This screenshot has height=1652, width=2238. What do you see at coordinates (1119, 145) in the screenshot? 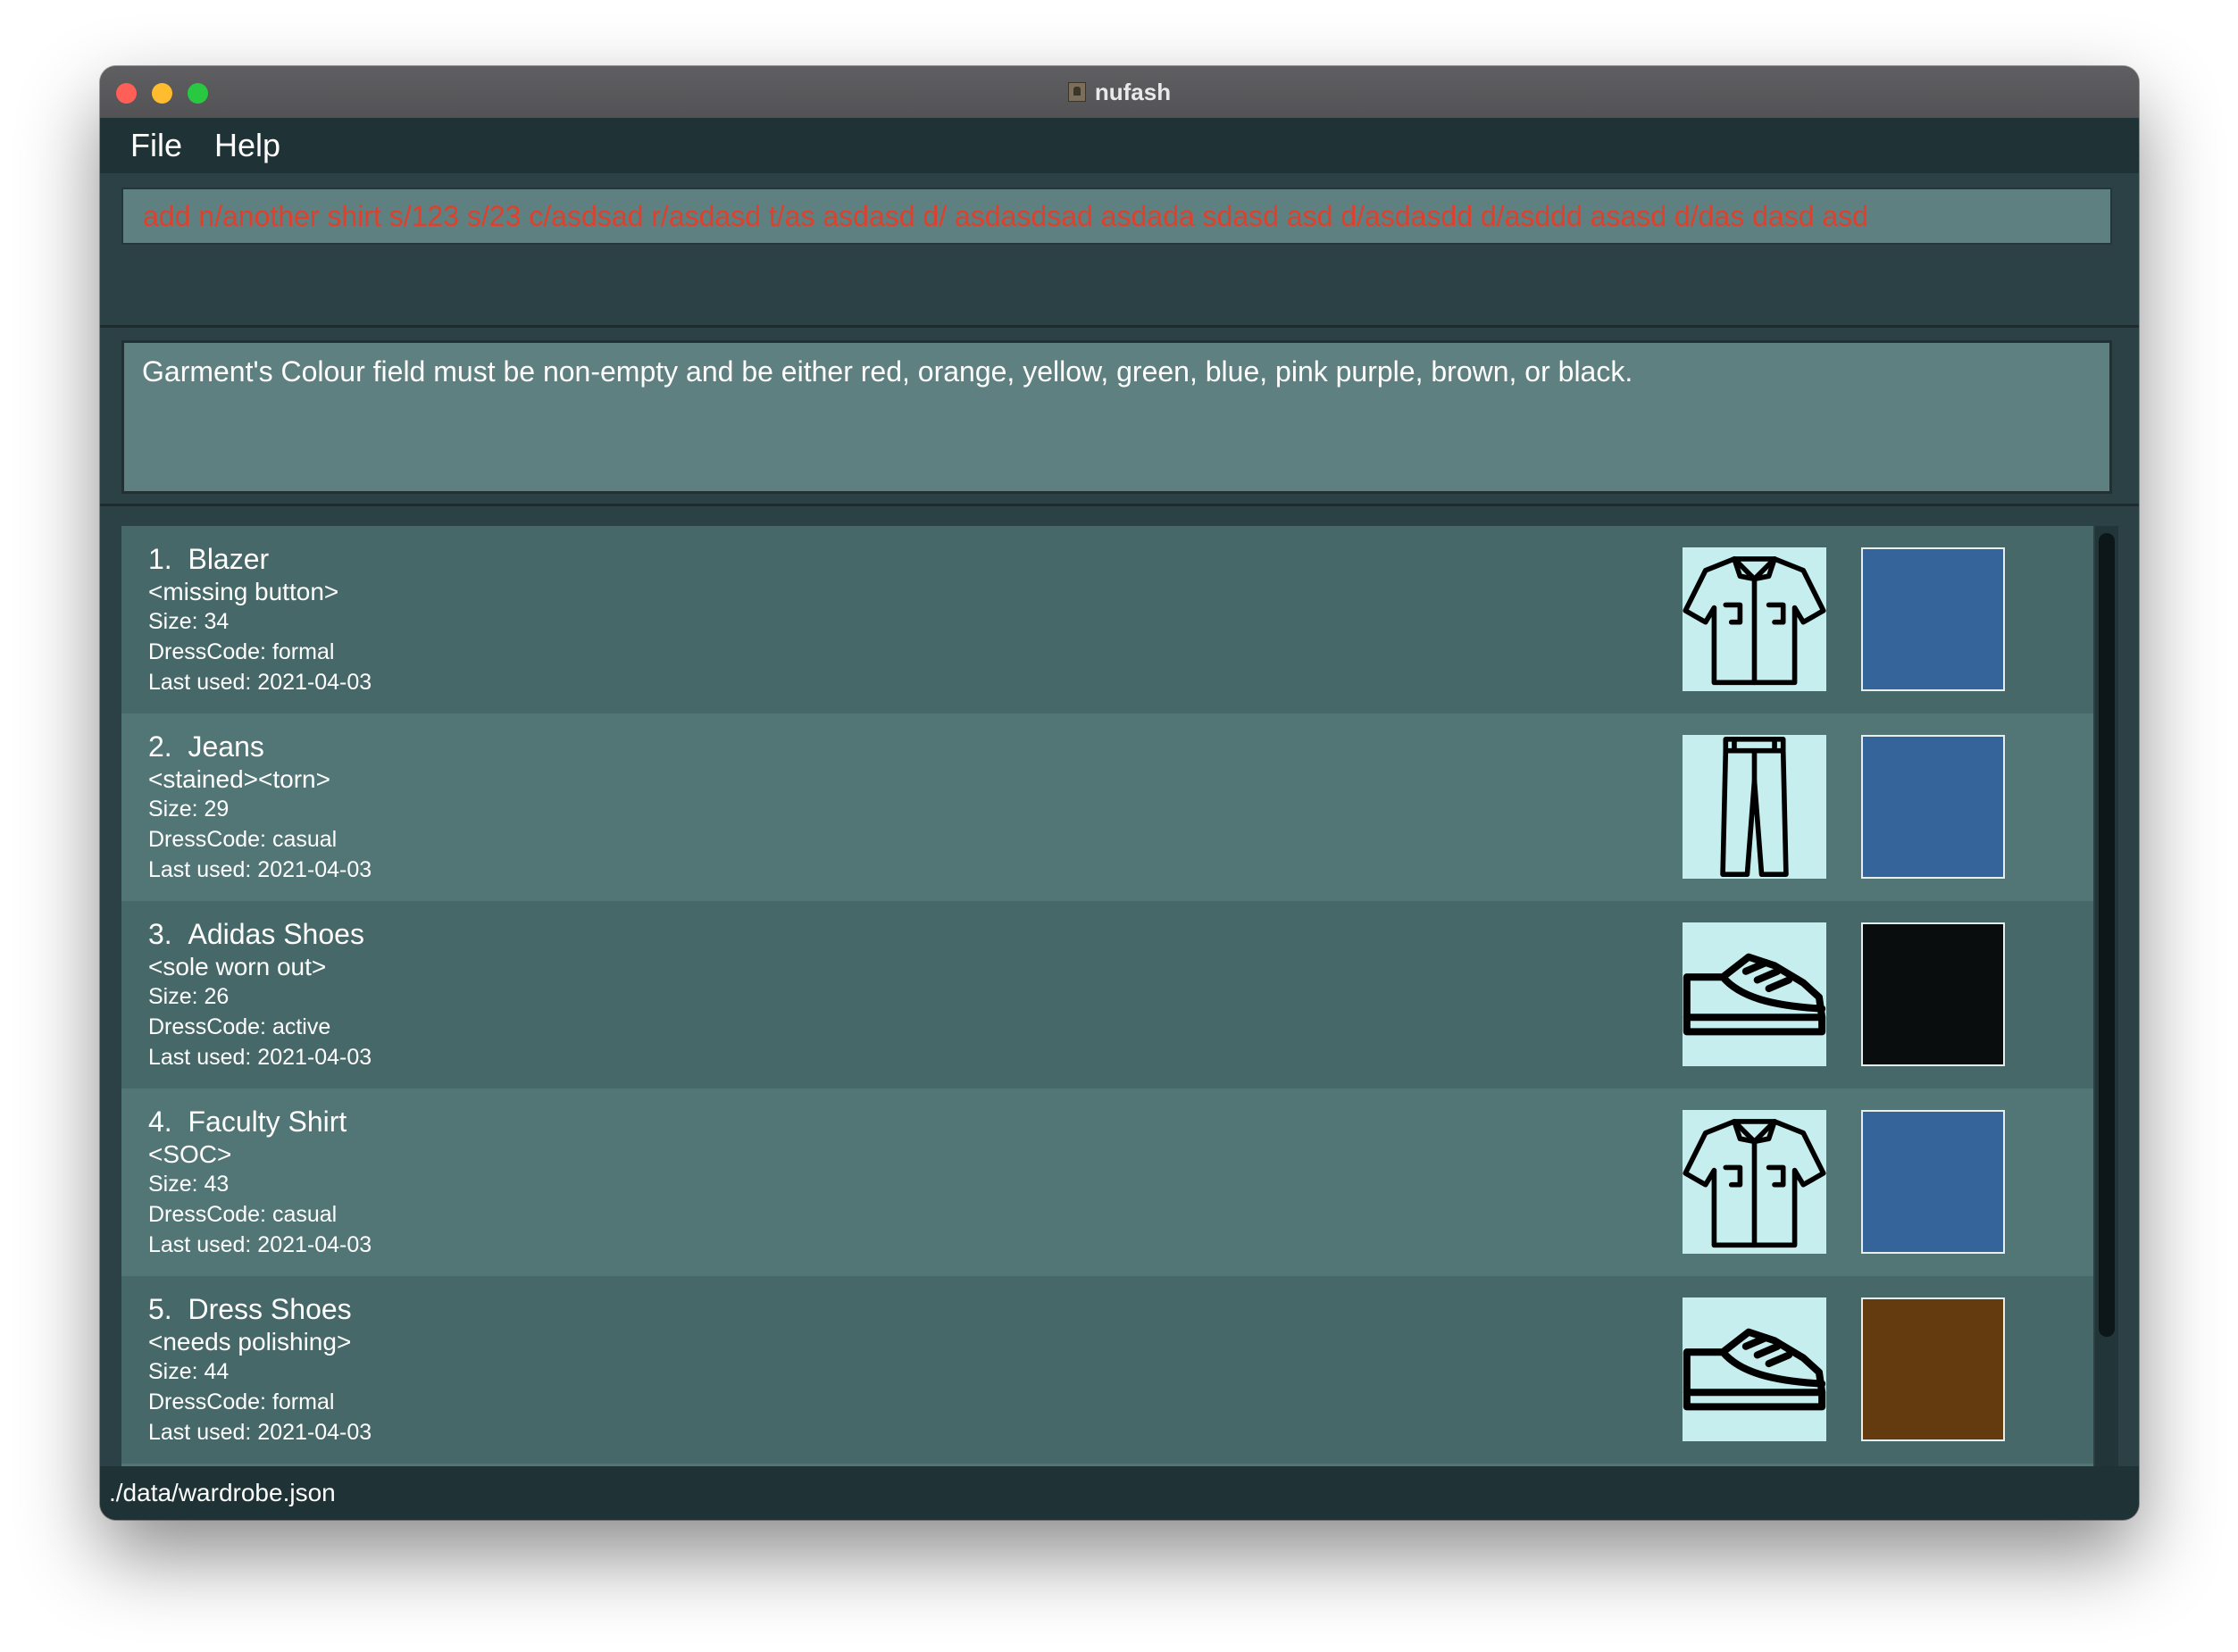
I see `menu-bar: File Help` at bounding box center [1119, 145].